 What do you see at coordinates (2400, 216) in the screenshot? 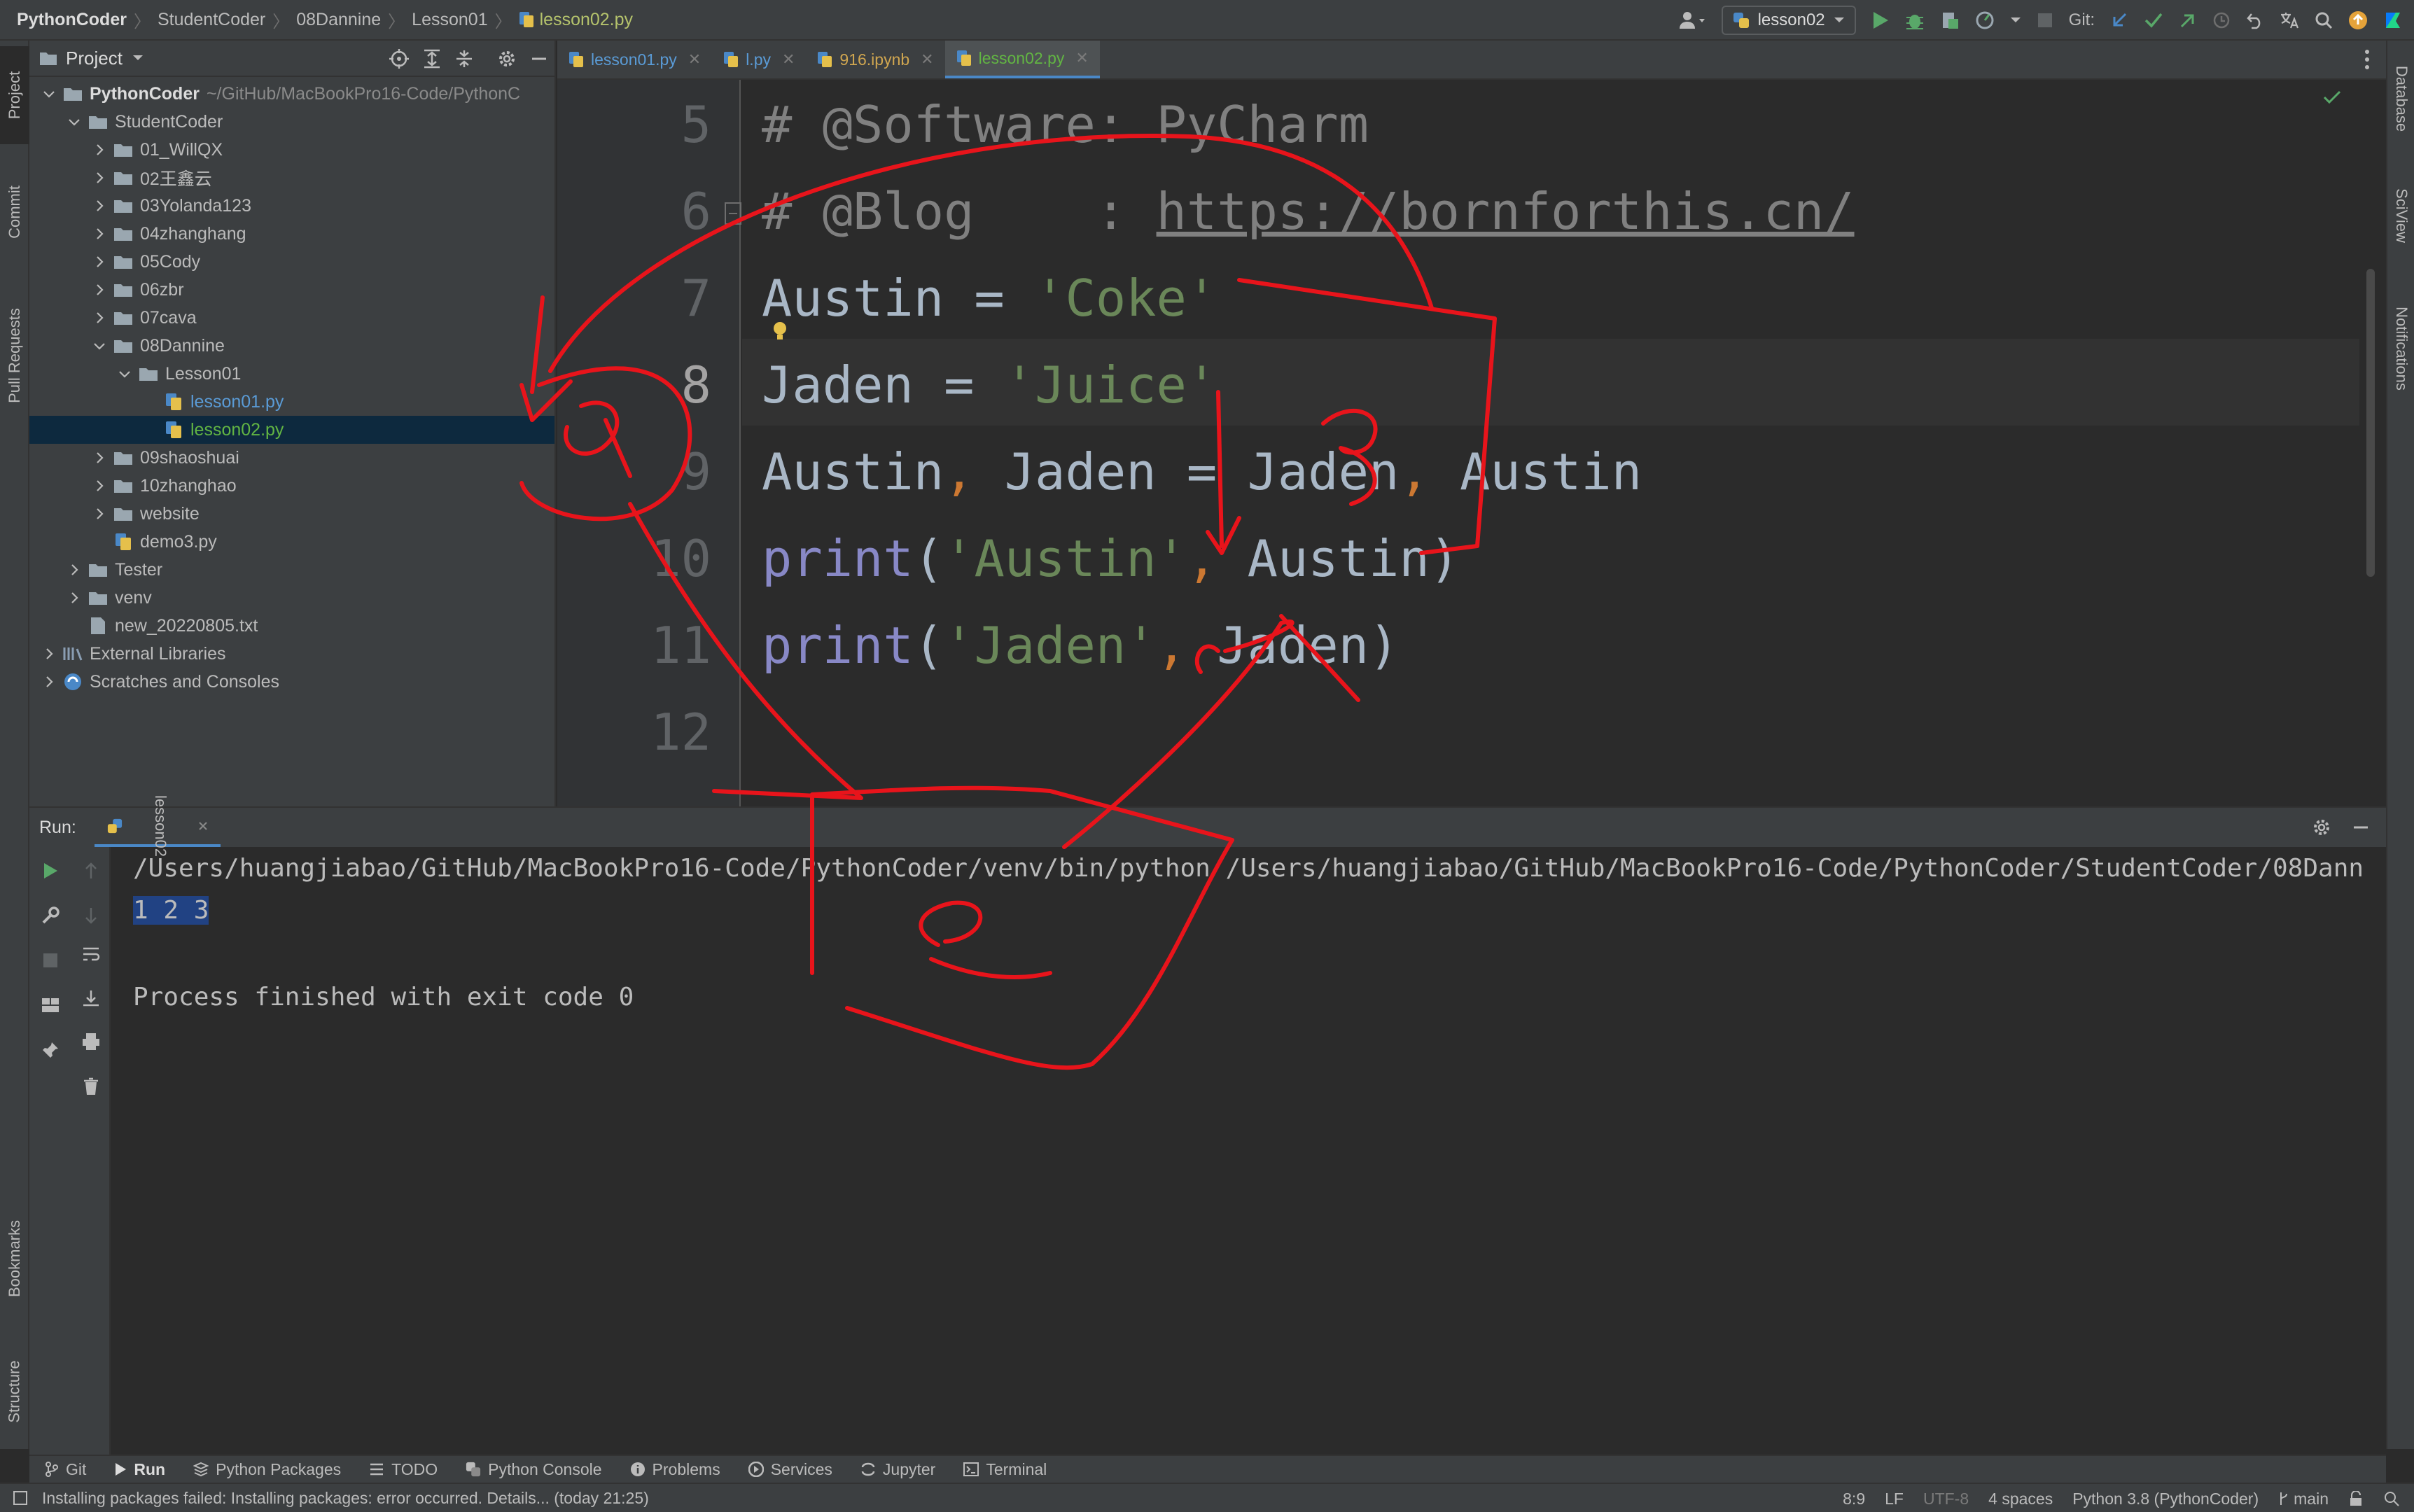
I see `tool-tab-sciview: SciView` at bounding box center [2400, 216].